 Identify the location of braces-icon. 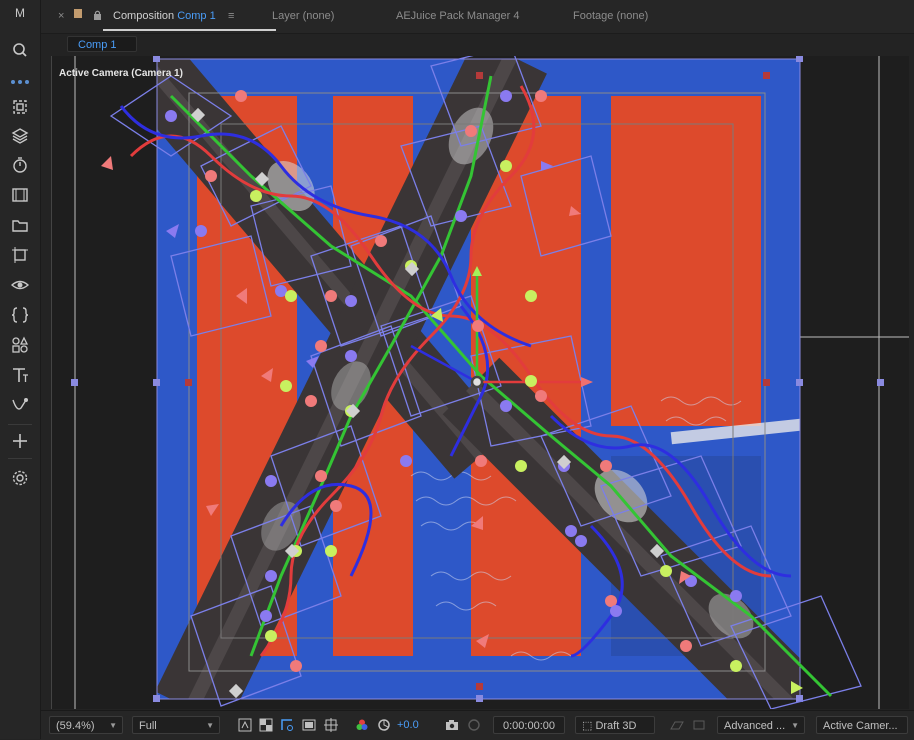
(20, 315).